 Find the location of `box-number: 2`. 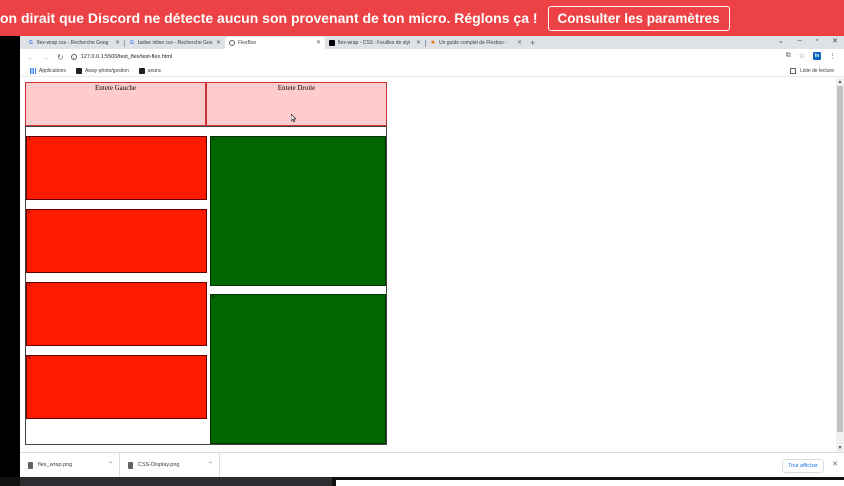

box-number: 2 is located at coordinates (29, 212).